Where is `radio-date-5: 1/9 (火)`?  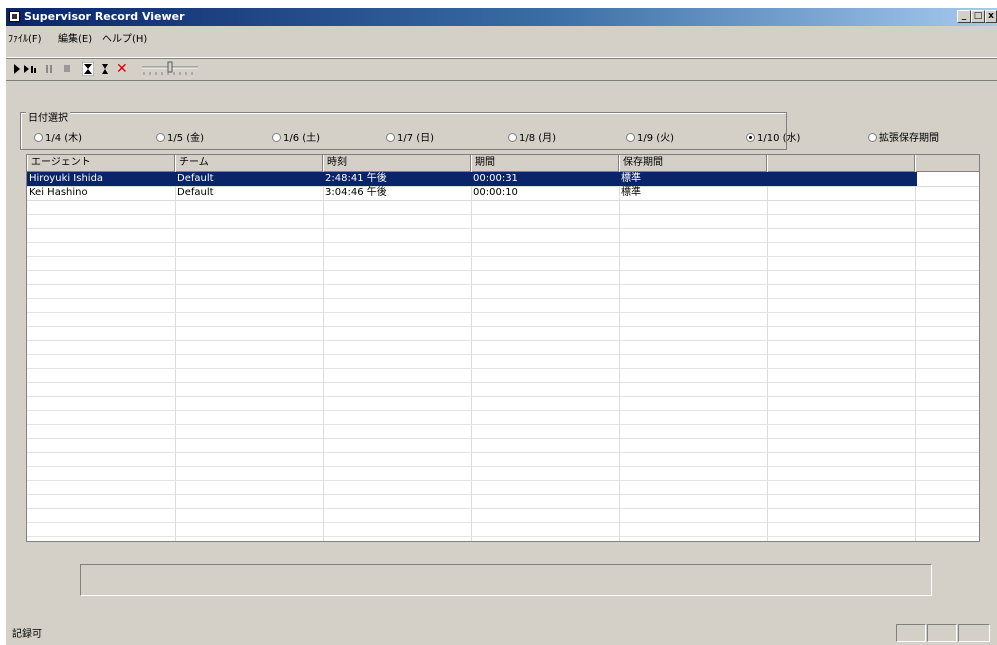
radio-date-5: 1/9 (火) is located at coordinates (650, 136).